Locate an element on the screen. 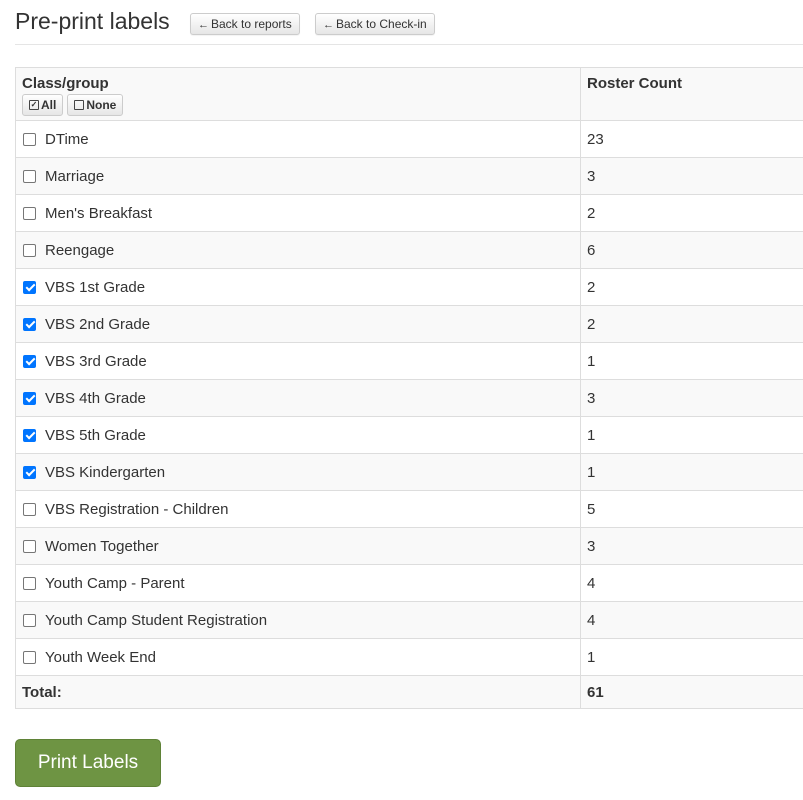 This screenshot has width=803, height=800. back-to-checkin-button: ← Back to Check-in is located at coordinates (375, 24).